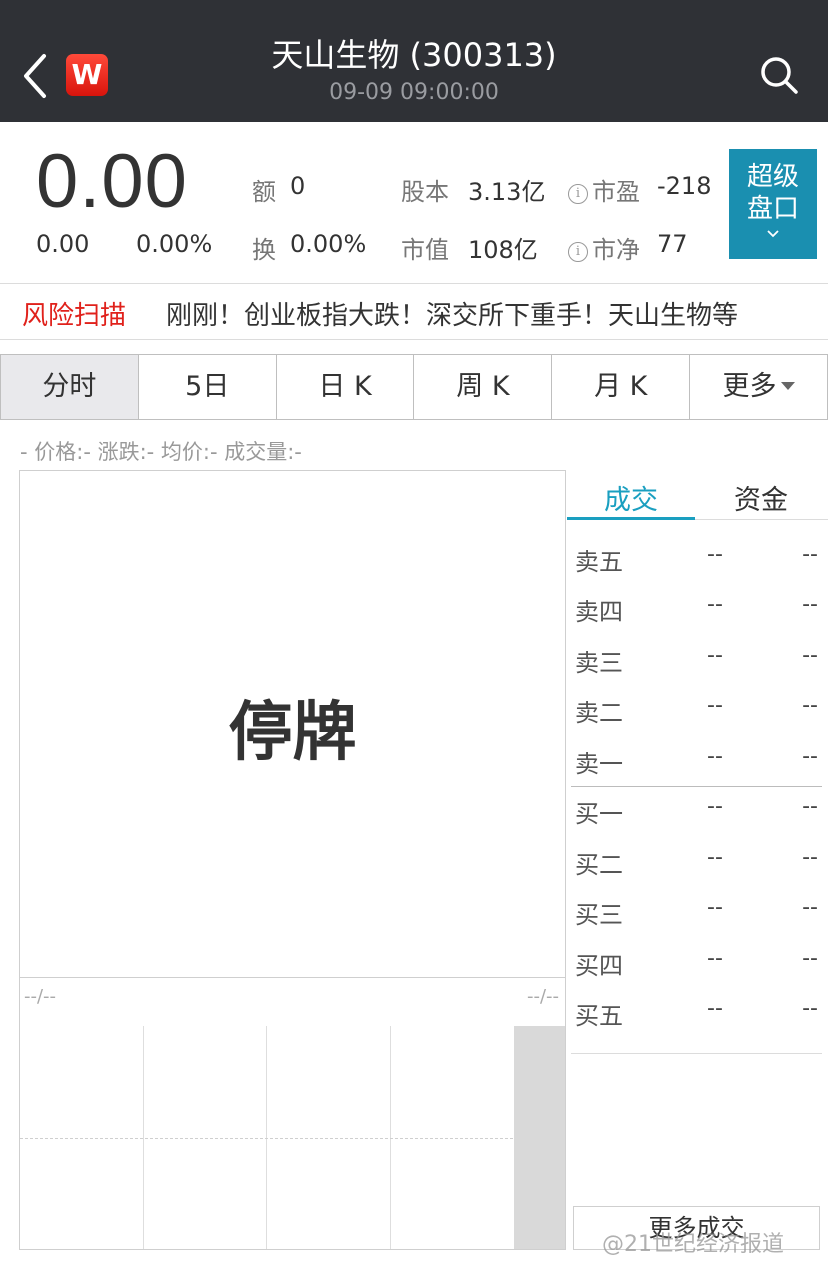 This screenshot has width=828, height=1262. Describe the element at coordinates (772, 177) in the screenshot. I see `super-button-line1: 超级` at that location.